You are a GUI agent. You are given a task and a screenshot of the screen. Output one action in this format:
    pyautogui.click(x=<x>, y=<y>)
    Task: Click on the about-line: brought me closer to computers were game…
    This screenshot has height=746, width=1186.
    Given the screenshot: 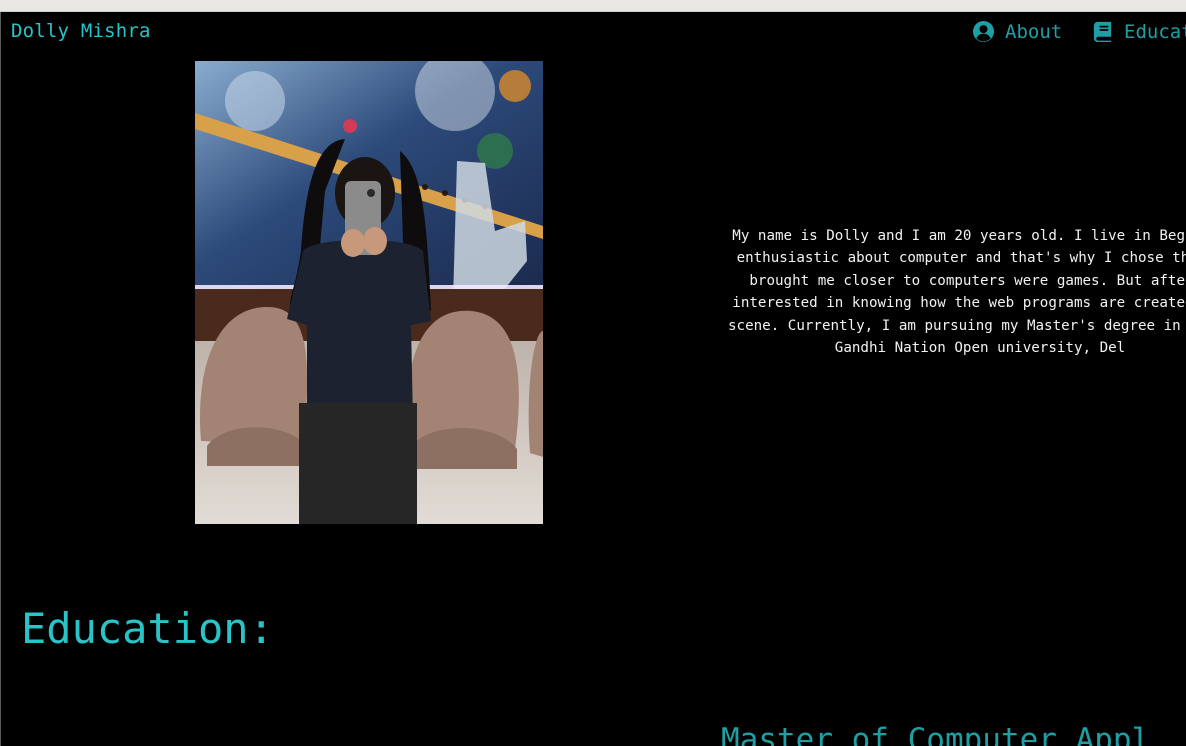 What is the action you would take?
    pyautogui.click(x=967, y=280)
    